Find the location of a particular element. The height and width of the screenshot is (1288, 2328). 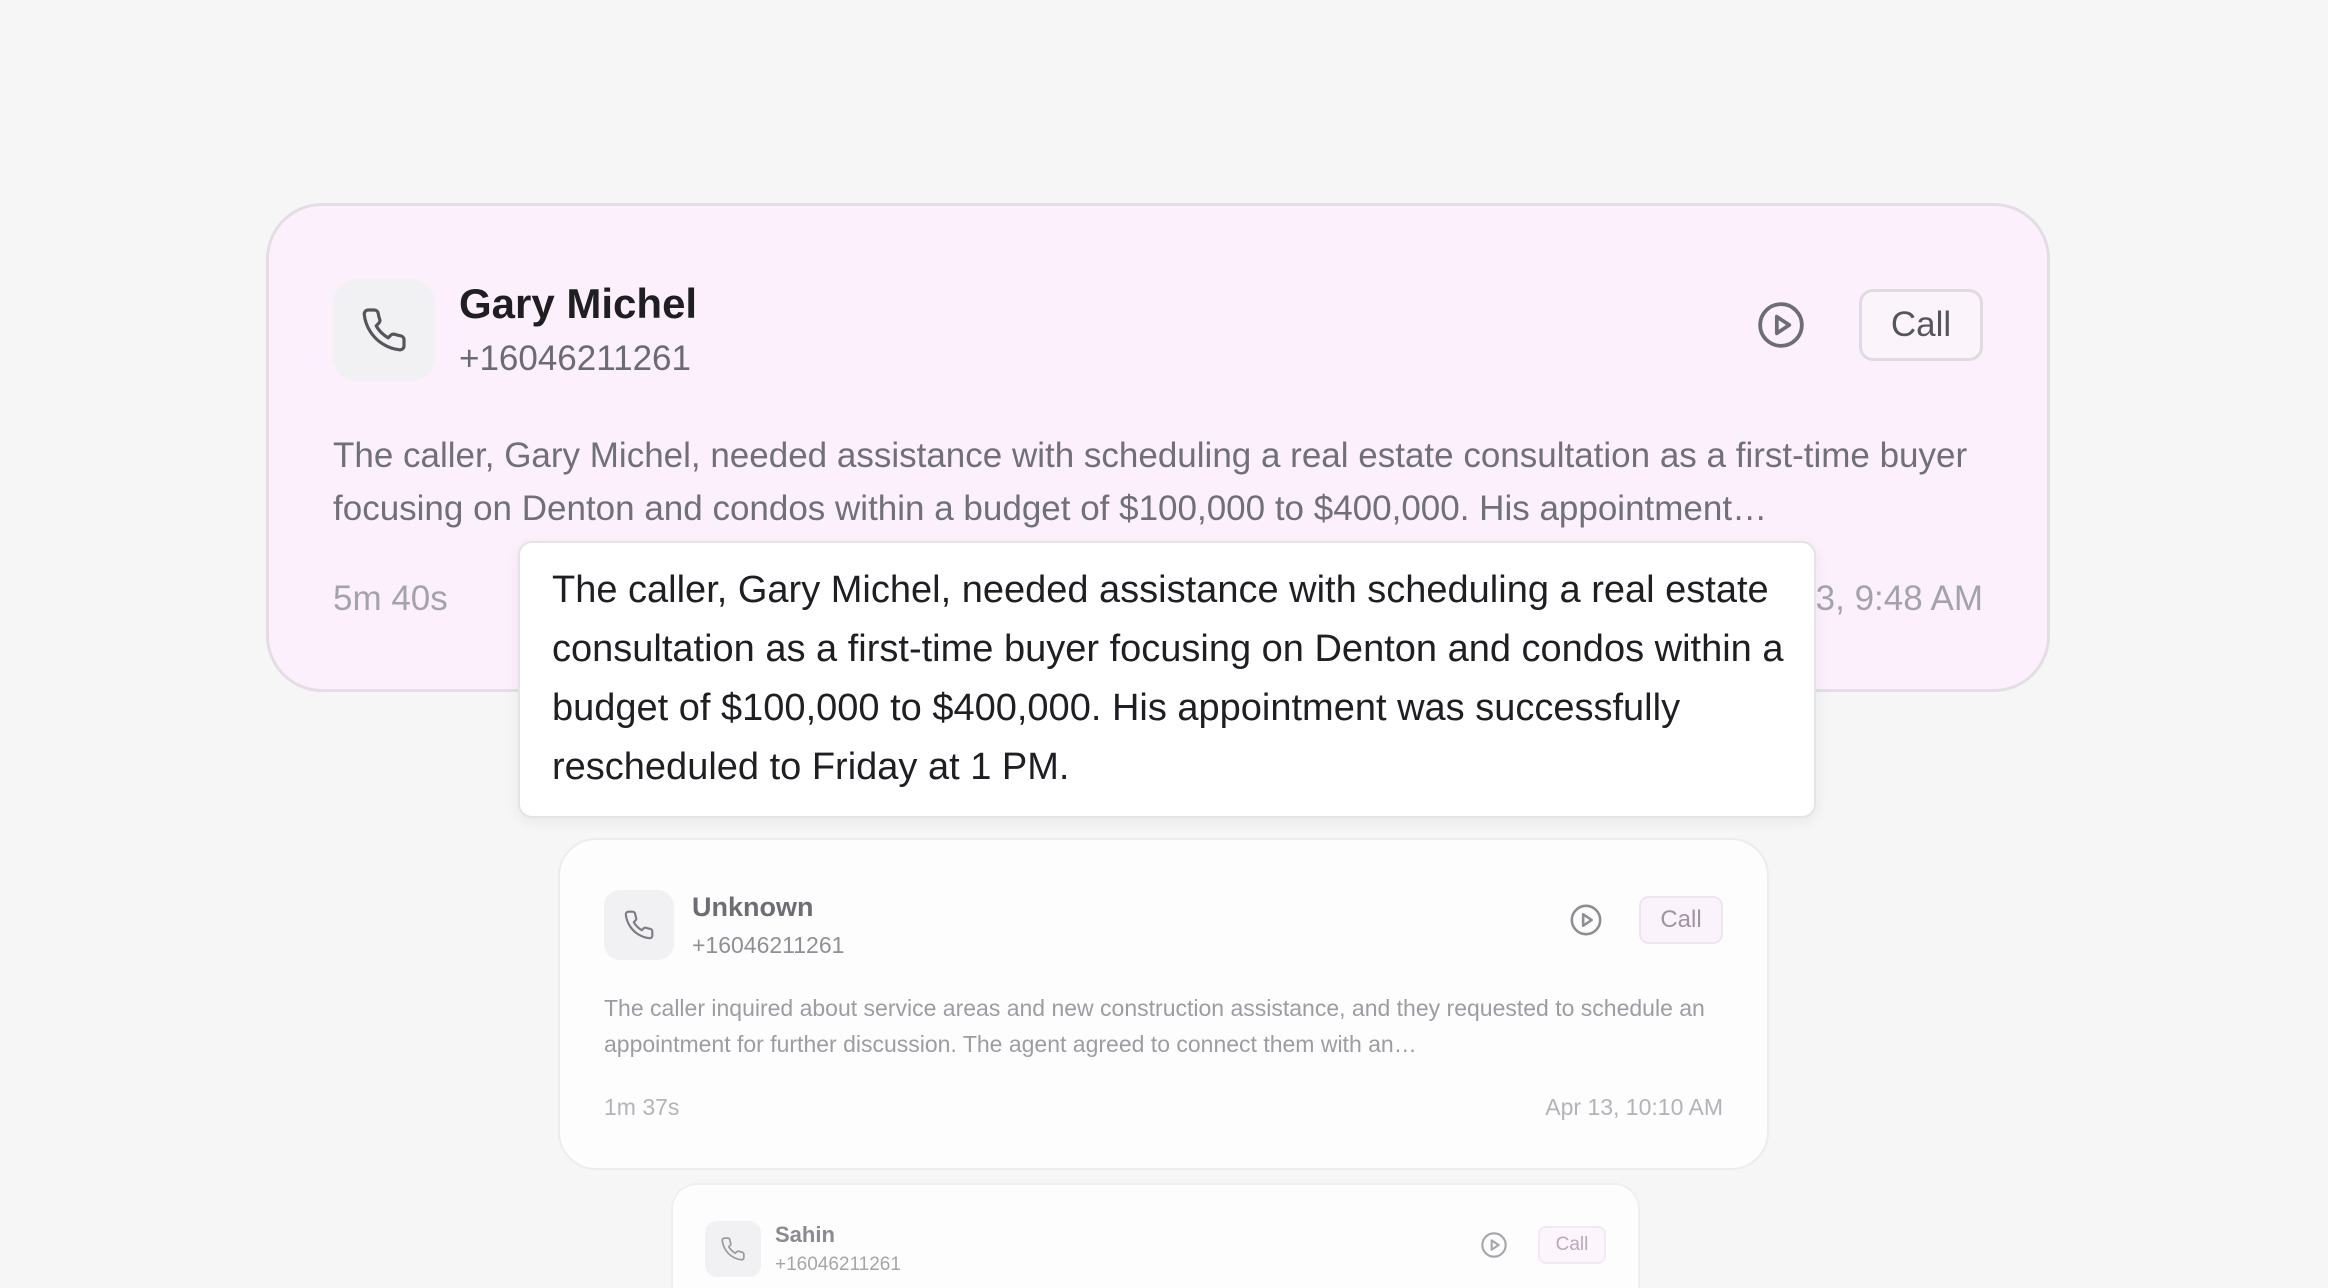

call-duration: 5m 40s is located at coordinates (390, 598).